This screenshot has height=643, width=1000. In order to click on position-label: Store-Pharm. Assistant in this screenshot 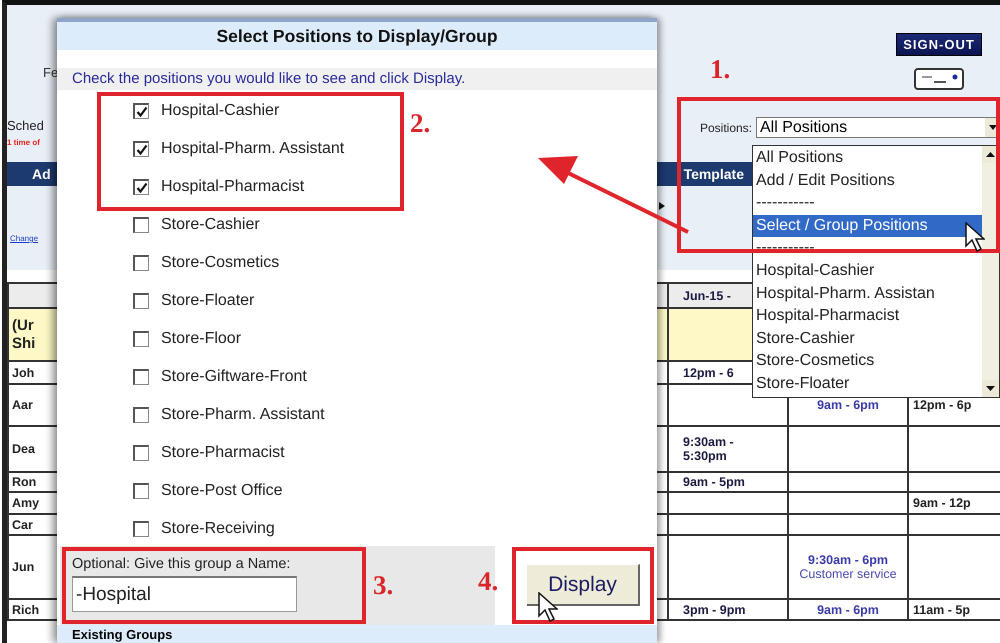, I will do `click(243, 415)`.